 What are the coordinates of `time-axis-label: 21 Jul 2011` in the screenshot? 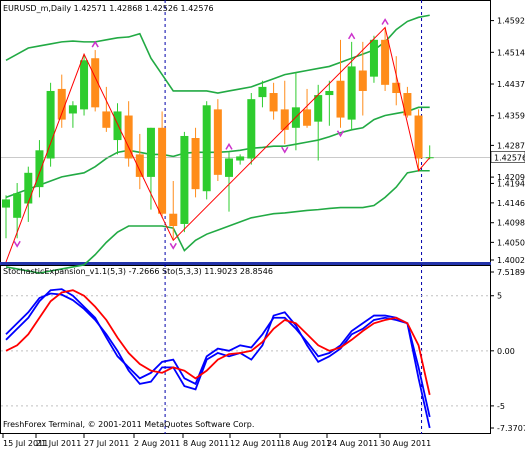 It's located at (58, 443).